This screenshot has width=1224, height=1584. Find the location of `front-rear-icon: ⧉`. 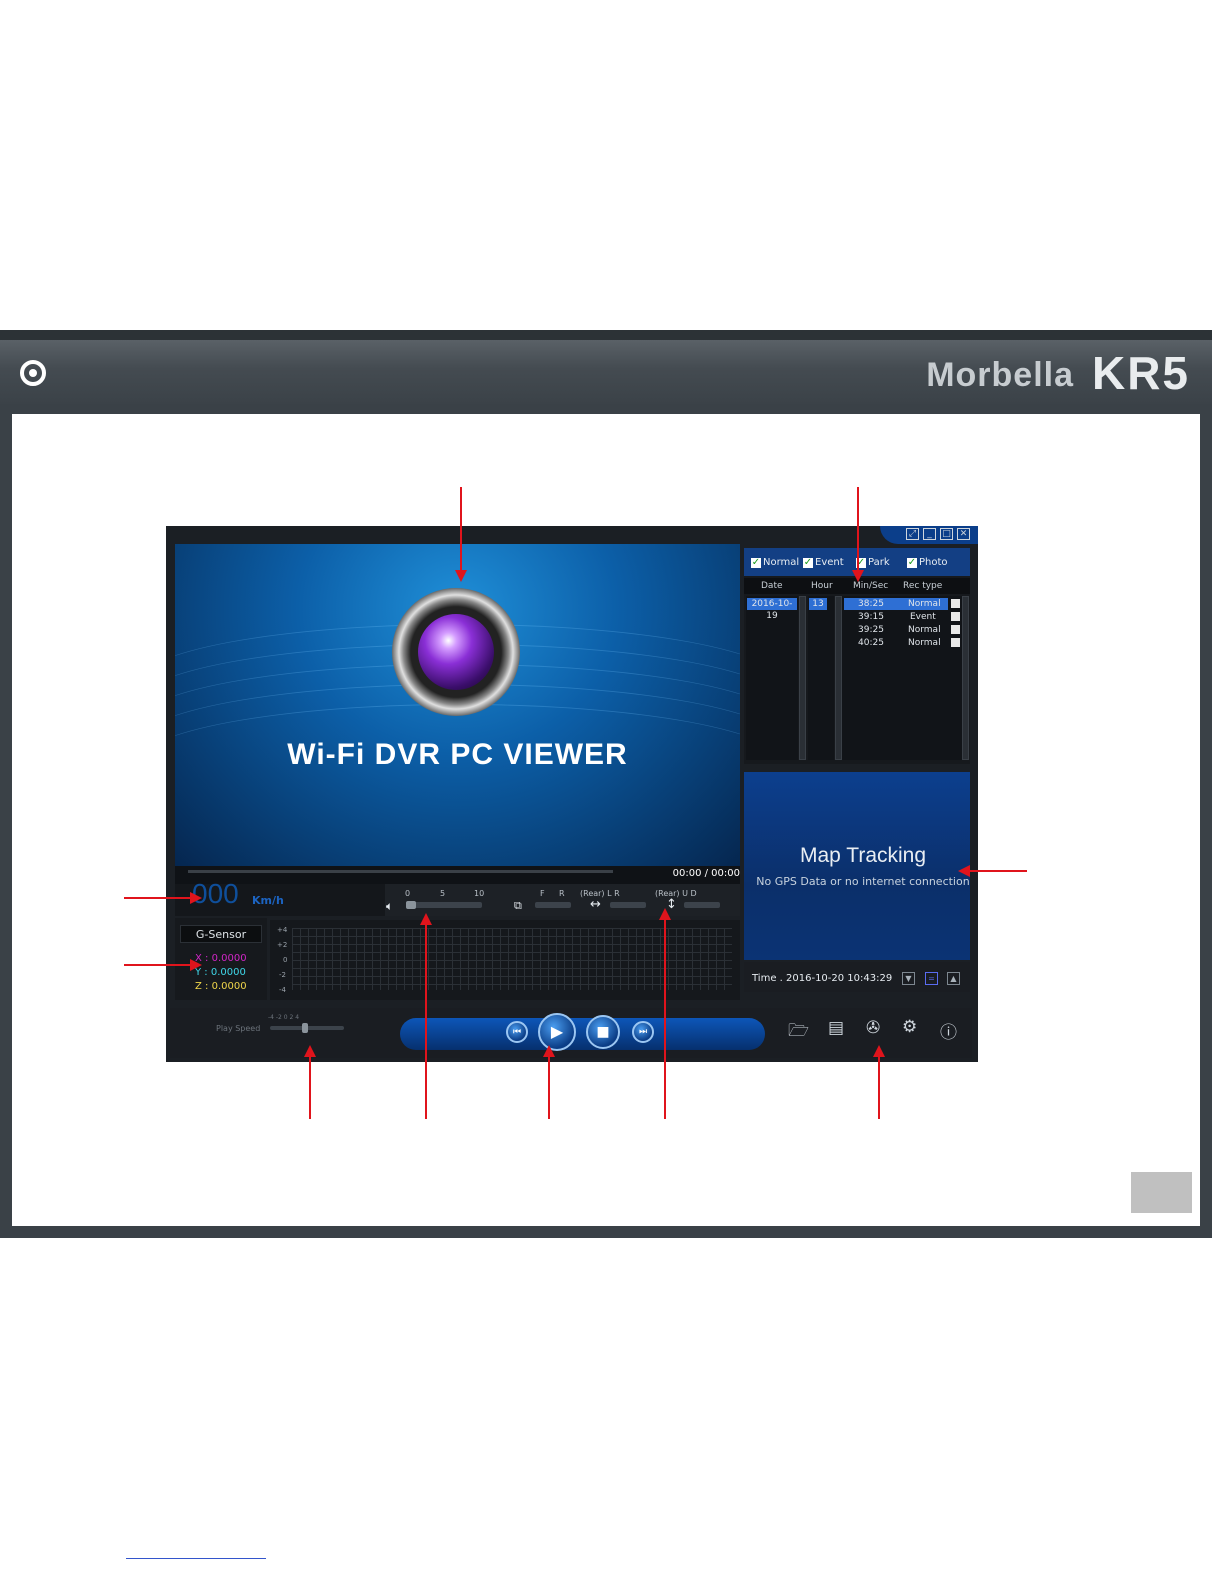

front-rear-icon: ⧉ is located at coordinates (518, 906).